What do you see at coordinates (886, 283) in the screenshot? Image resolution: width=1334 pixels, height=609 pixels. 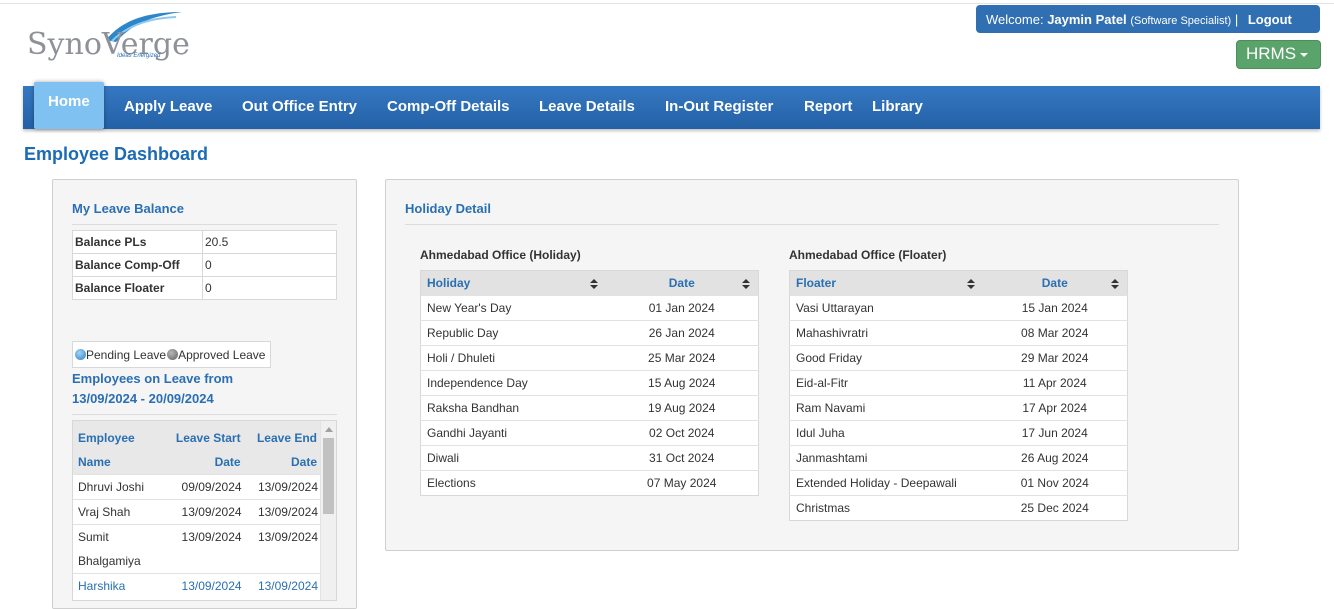 I see `col-floater: Floater` at bounding box center [886, 283].